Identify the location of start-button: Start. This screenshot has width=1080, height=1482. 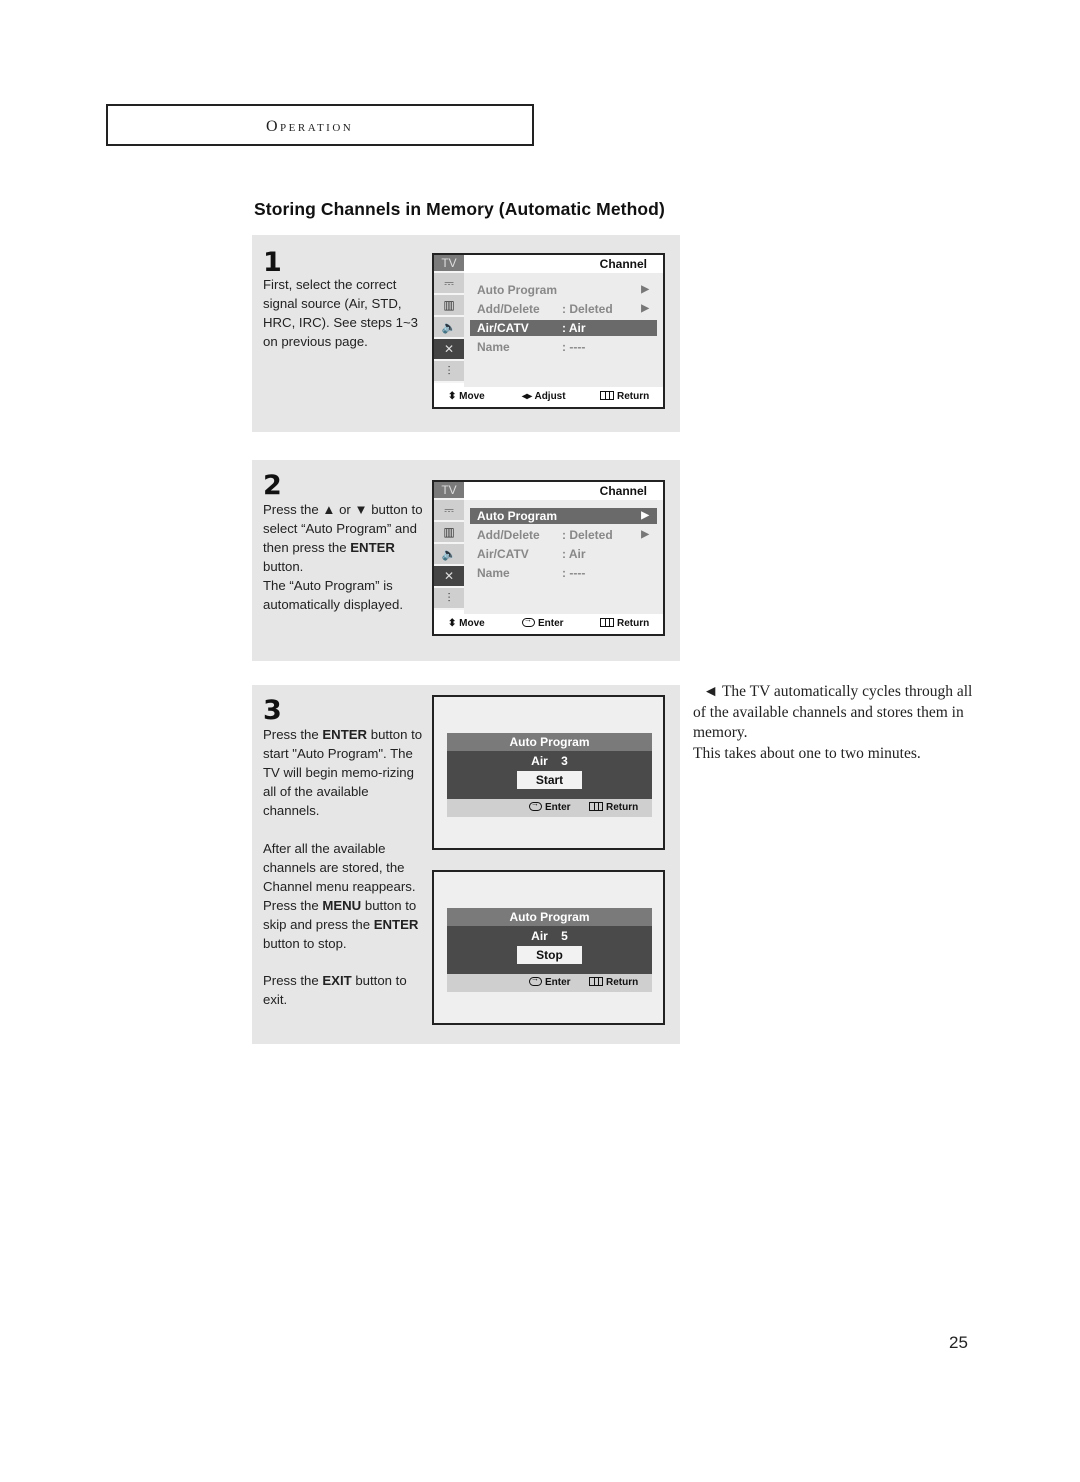
(549, 780).